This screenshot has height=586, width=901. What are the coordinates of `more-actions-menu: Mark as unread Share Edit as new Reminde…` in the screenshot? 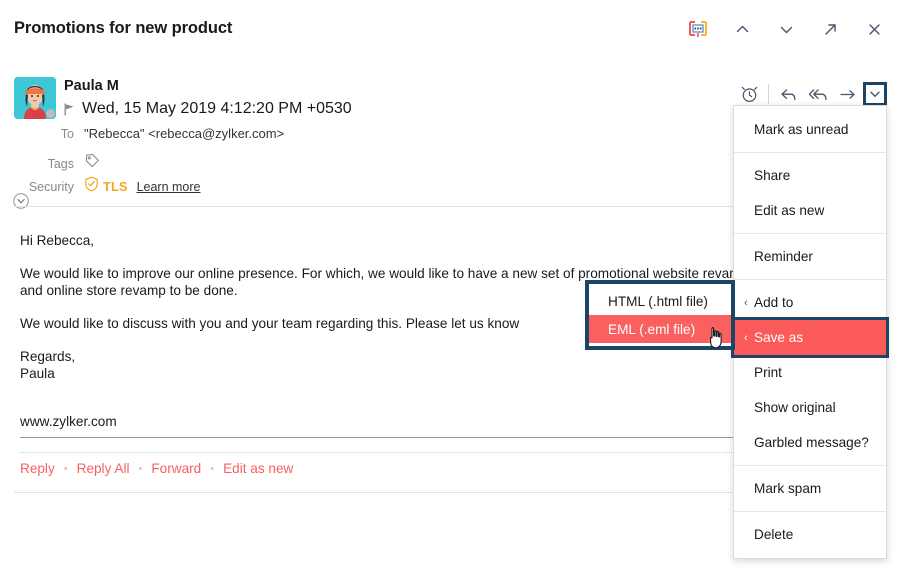 It's located at (810, 332).